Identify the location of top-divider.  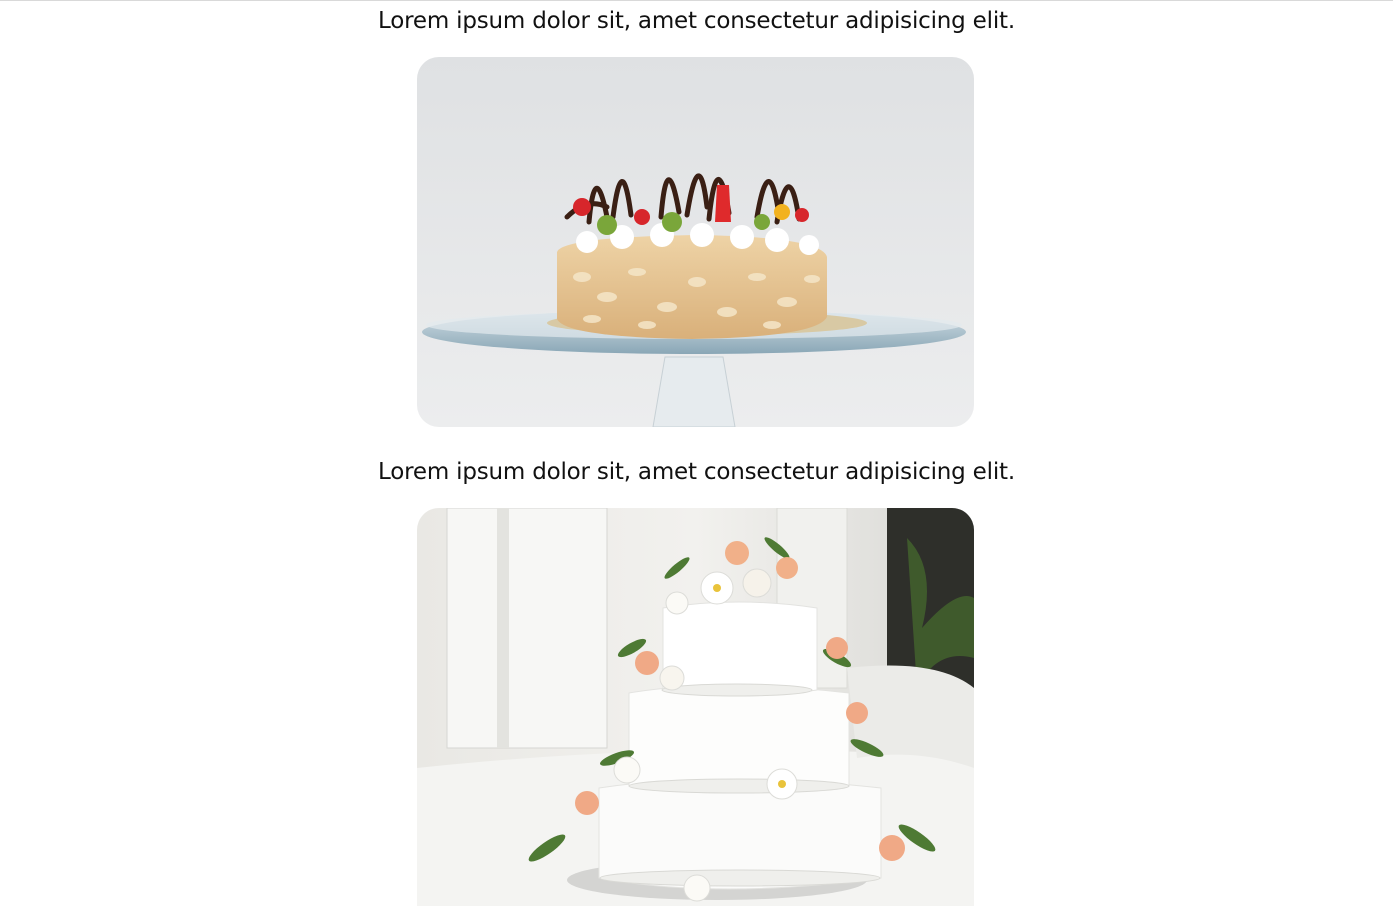
(696, 0).